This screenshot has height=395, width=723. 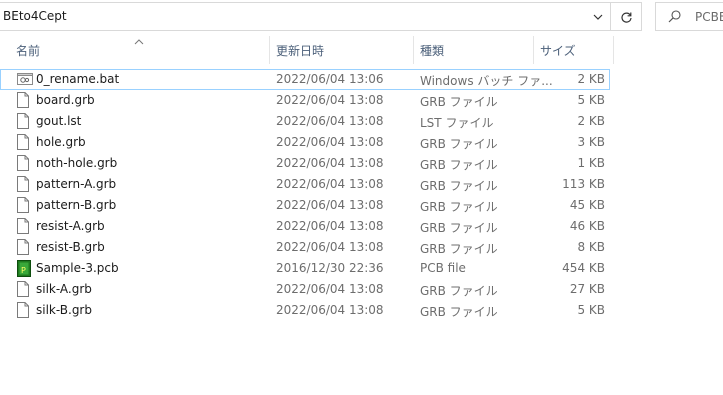 I want to click on file-name: pattern-B.grb, so click(x=76, y=205).